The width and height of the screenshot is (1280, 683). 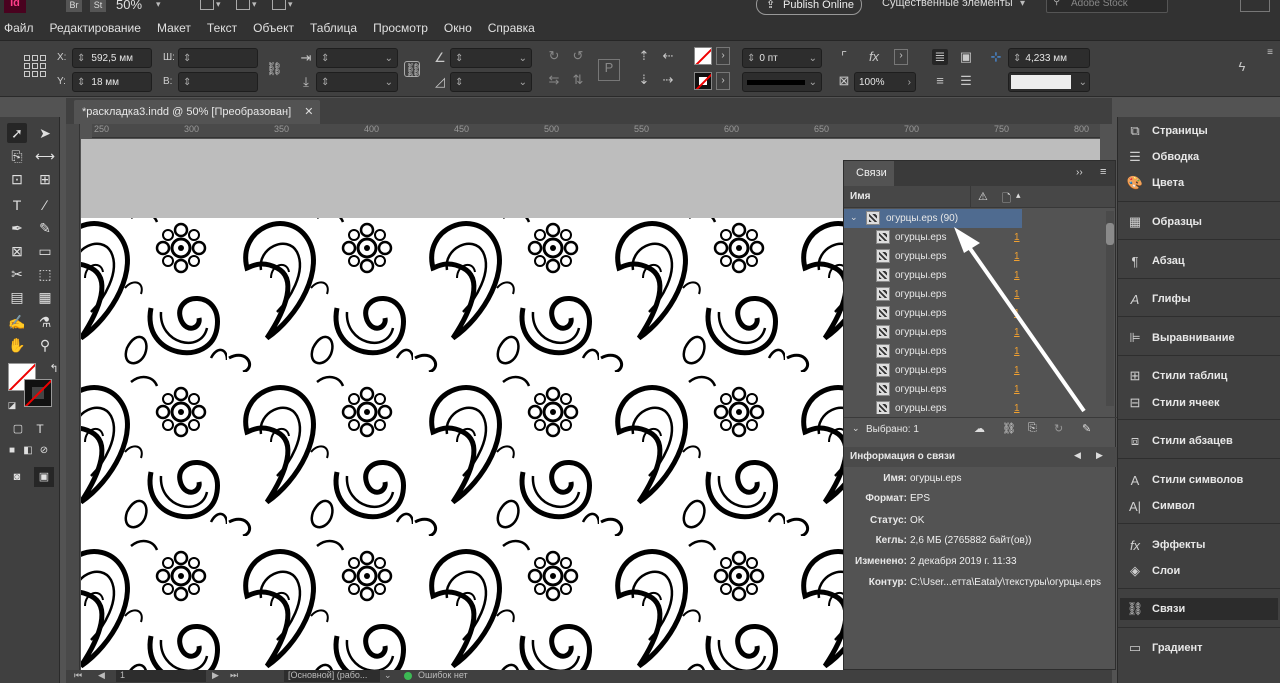 I want to click on pencil-tool-icon: ✎, so click(x=45, y=228).